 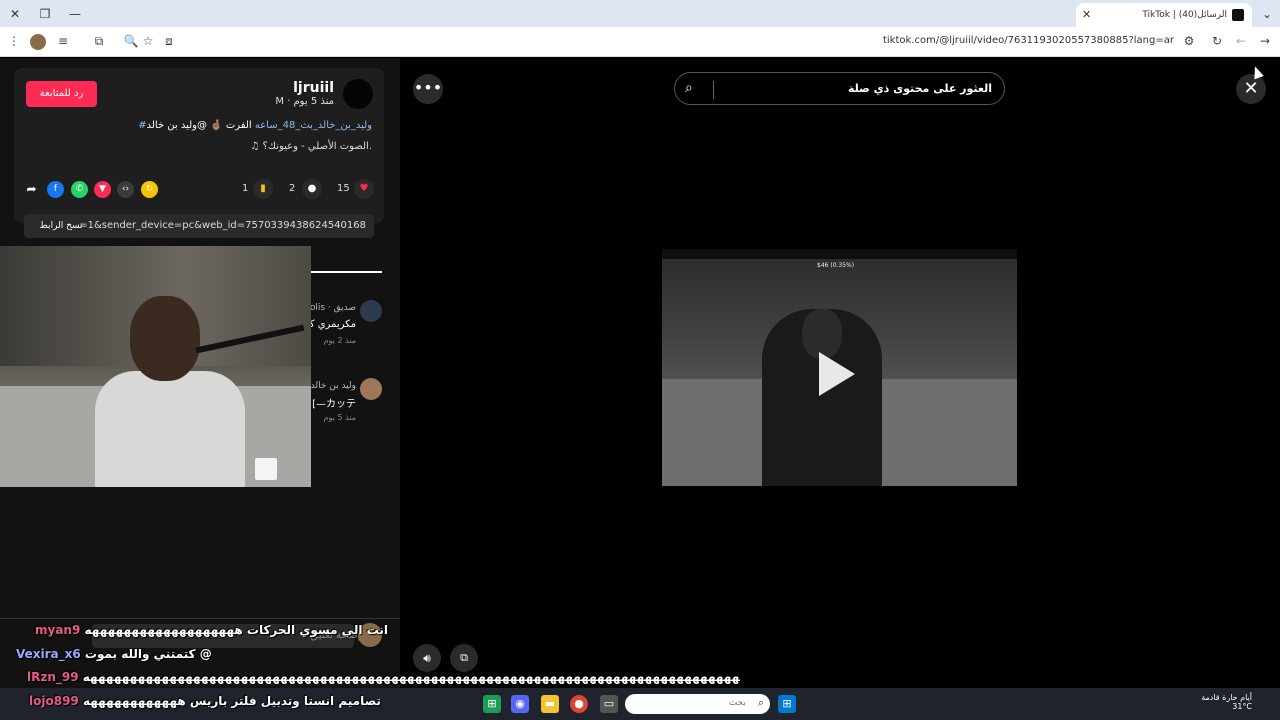 What do you see at coordinates (1184, 15) in the screenshot?
I see `tab-title: TikTok | الرسائل(40)` at bounding box center [1184, 15].